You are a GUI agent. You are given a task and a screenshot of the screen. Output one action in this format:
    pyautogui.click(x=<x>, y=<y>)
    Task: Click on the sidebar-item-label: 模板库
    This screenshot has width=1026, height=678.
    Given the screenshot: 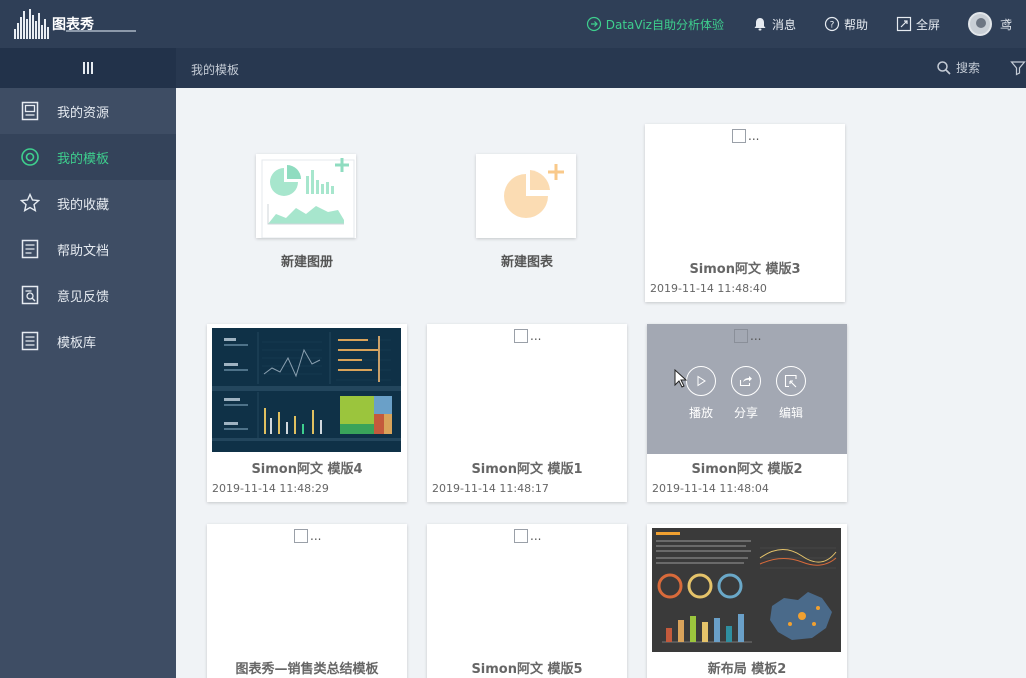 What is the action you would take?
    pyautogui.click(x=77, y=343)
    